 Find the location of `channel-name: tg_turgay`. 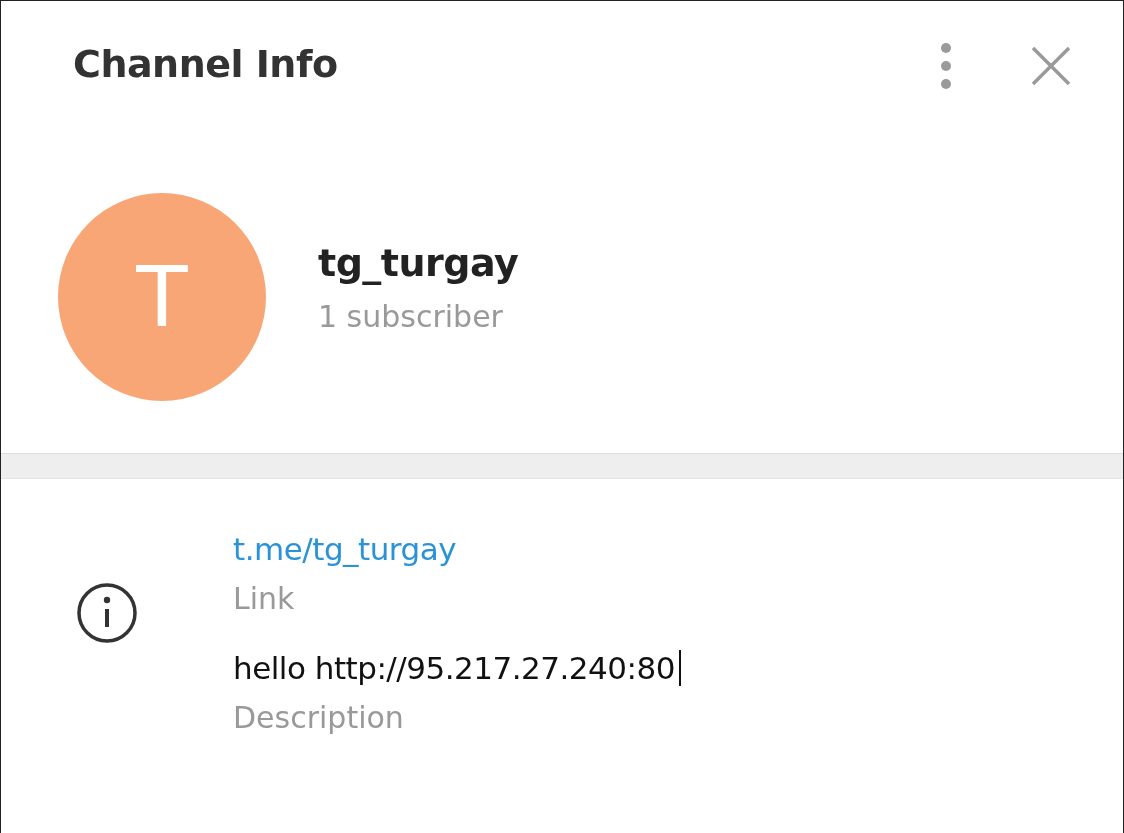

channel-name: tg_turgay is located at coordinates (418, 262).